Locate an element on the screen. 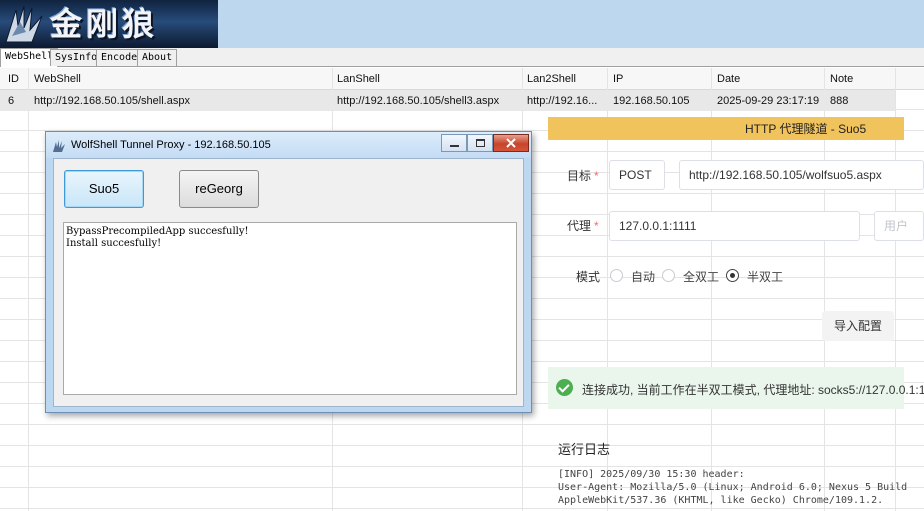 The width and height of the screenshot is (924, 511). panel-title: HTTP 代理隧道 - Suo5 is located at coordinates (806, 129).